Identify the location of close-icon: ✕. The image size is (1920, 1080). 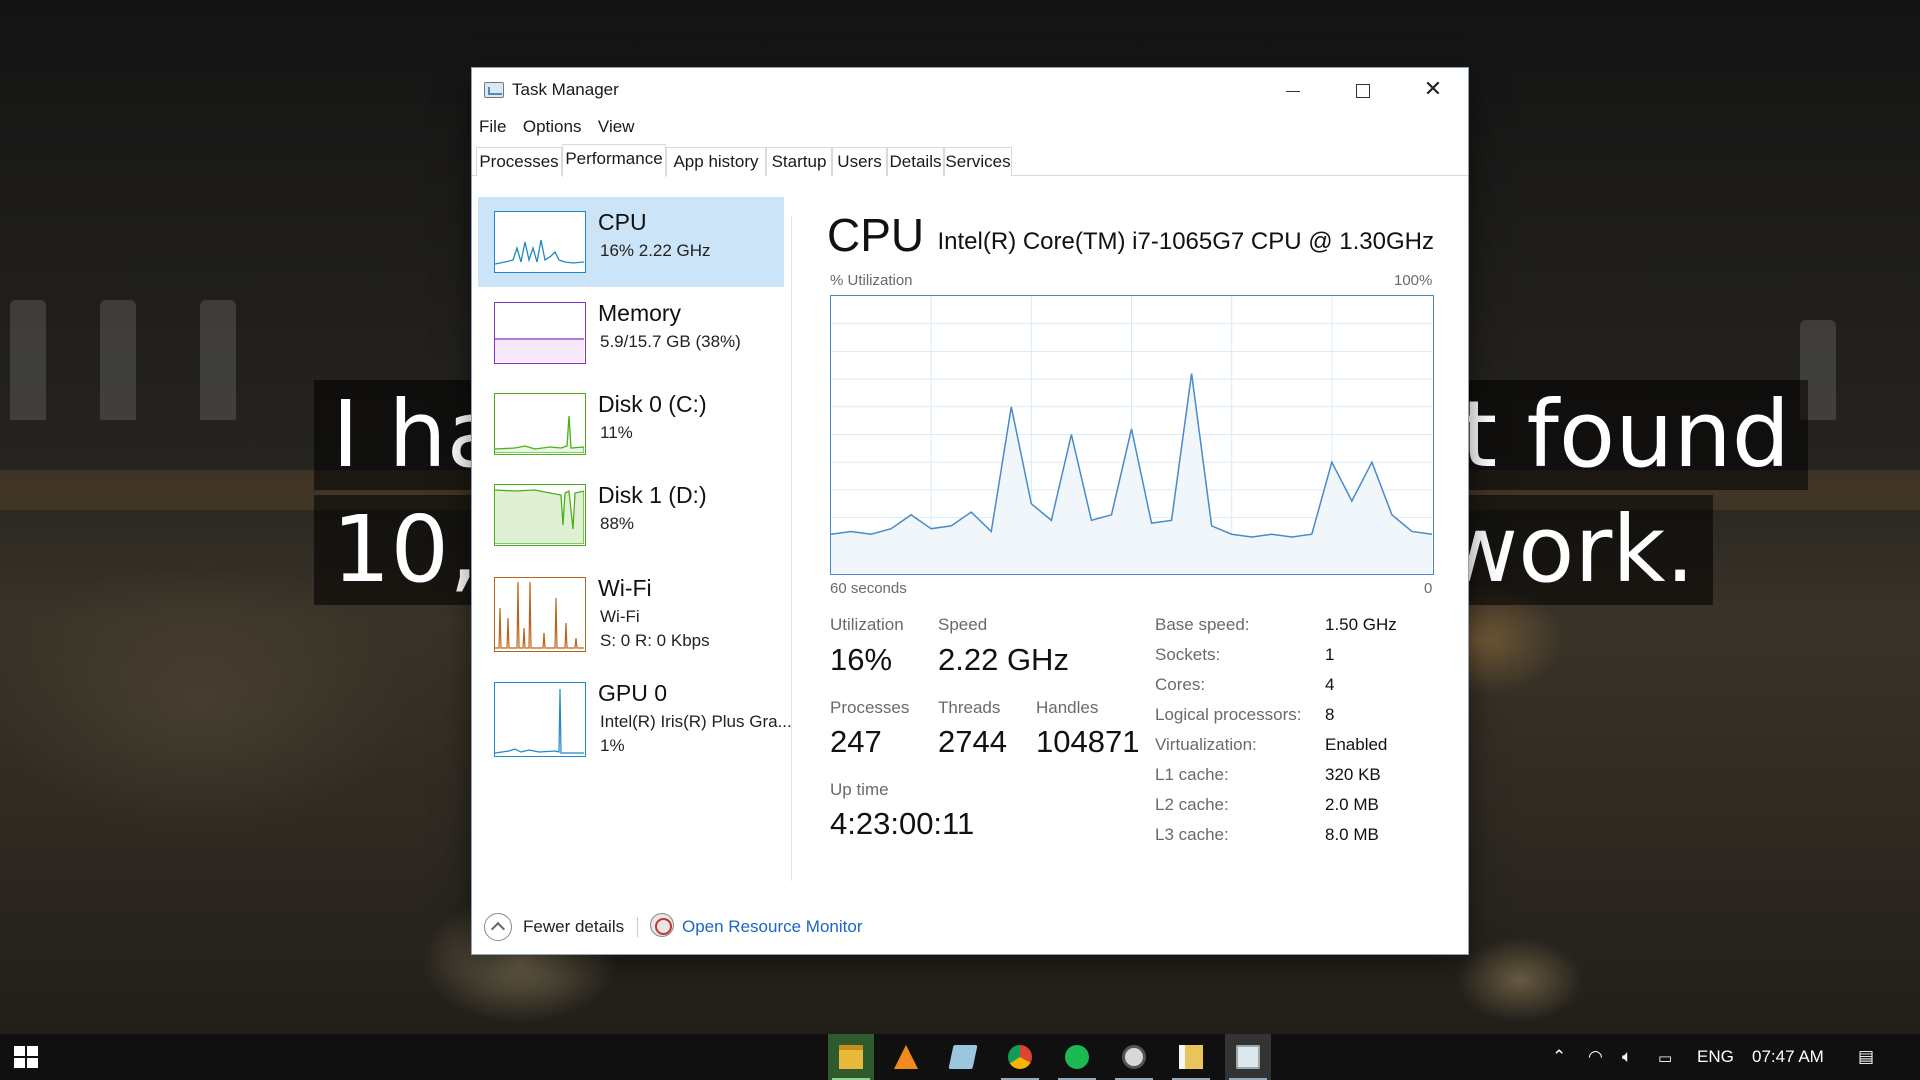
(1433, 89).